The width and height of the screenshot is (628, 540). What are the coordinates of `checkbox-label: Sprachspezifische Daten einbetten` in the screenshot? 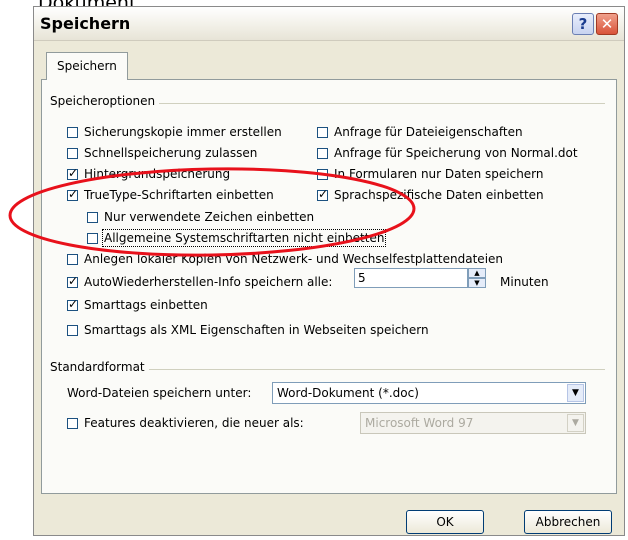 It's located at (439, 195).